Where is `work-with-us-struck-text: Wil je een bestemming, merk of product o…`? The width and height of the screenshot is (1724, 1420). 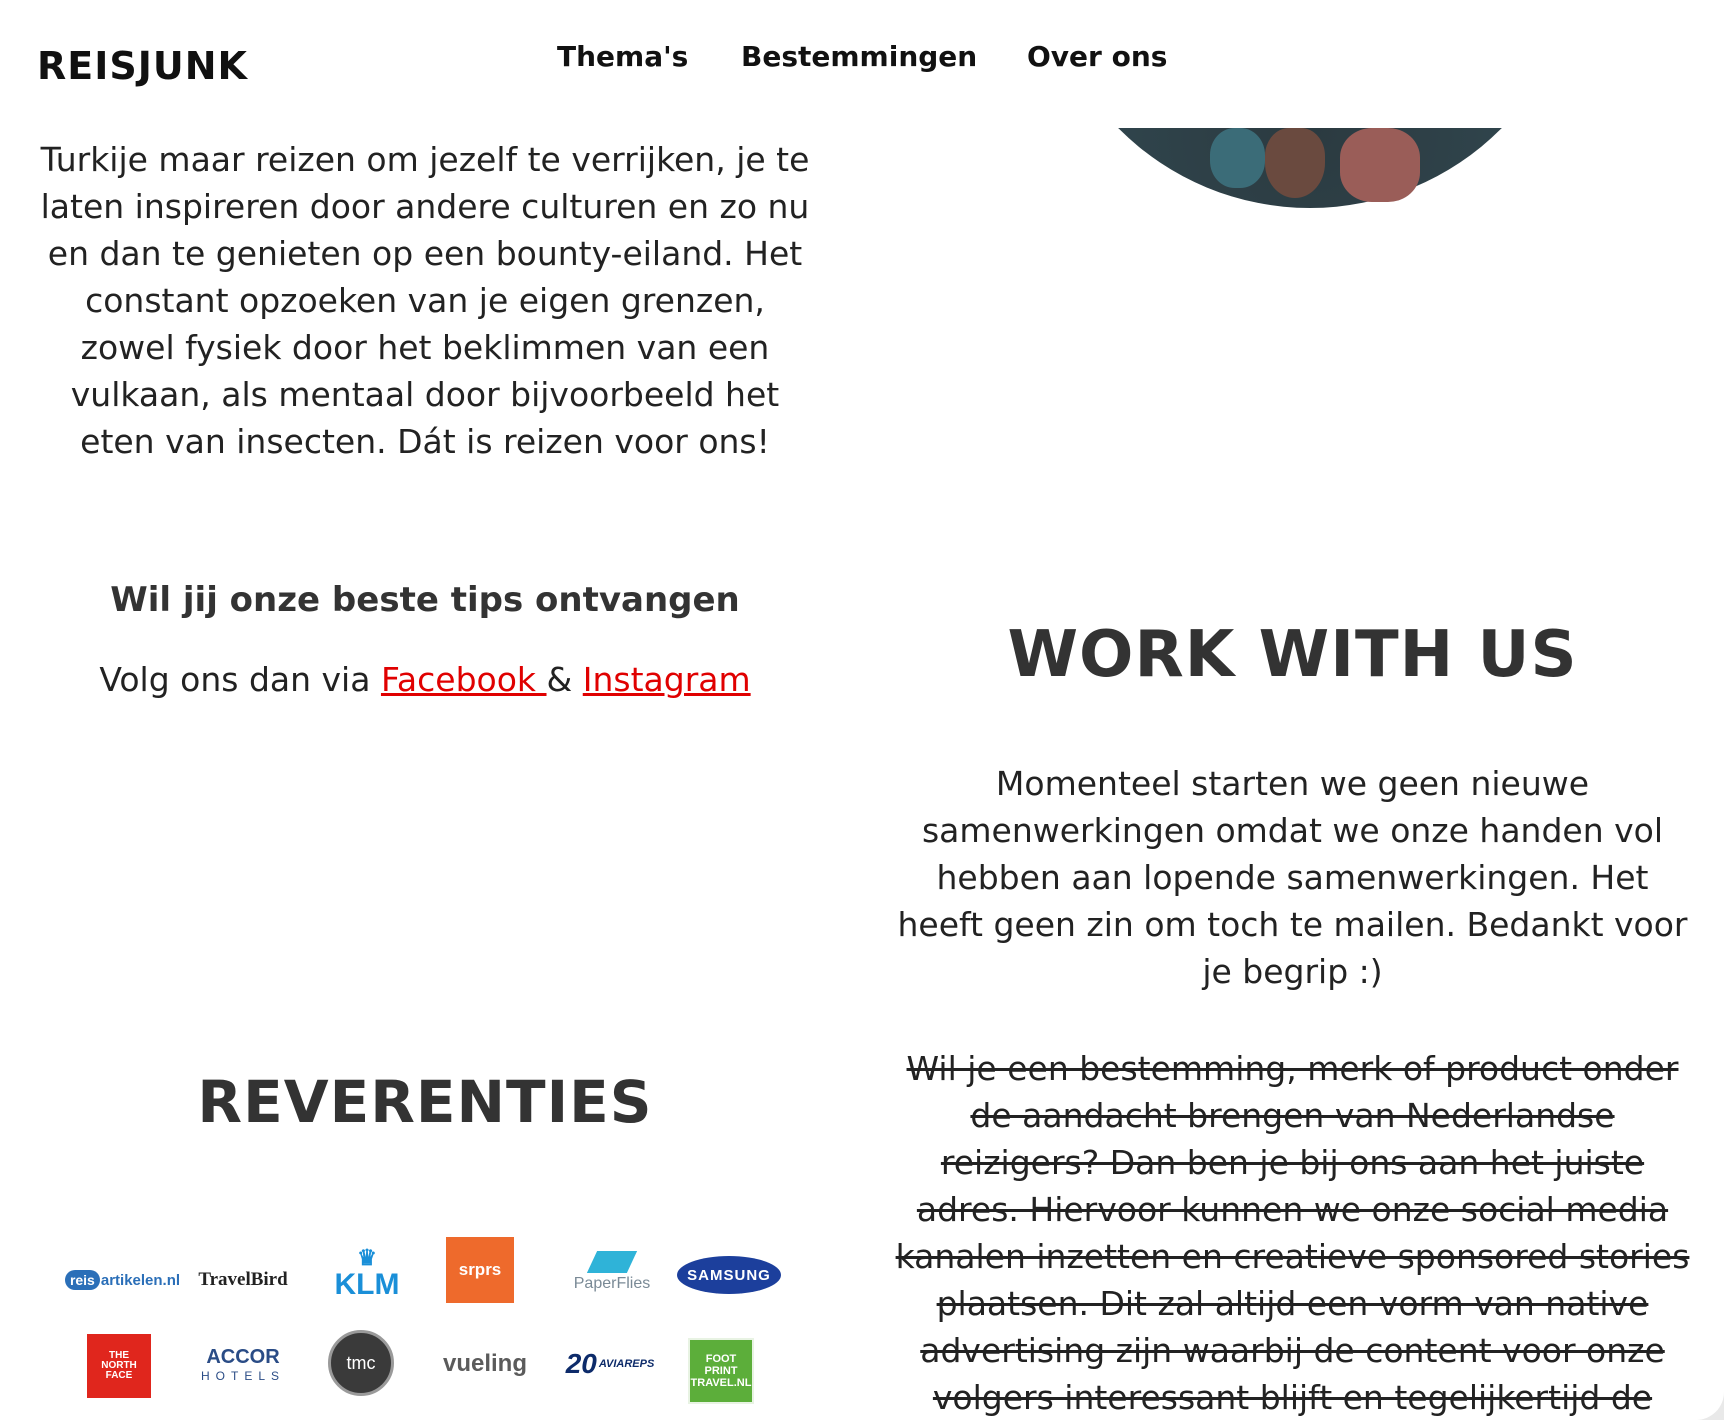
work-with-us-struck-text: Wil je een bestemming, merk of product o… is located at coordinates (1292, 1233).